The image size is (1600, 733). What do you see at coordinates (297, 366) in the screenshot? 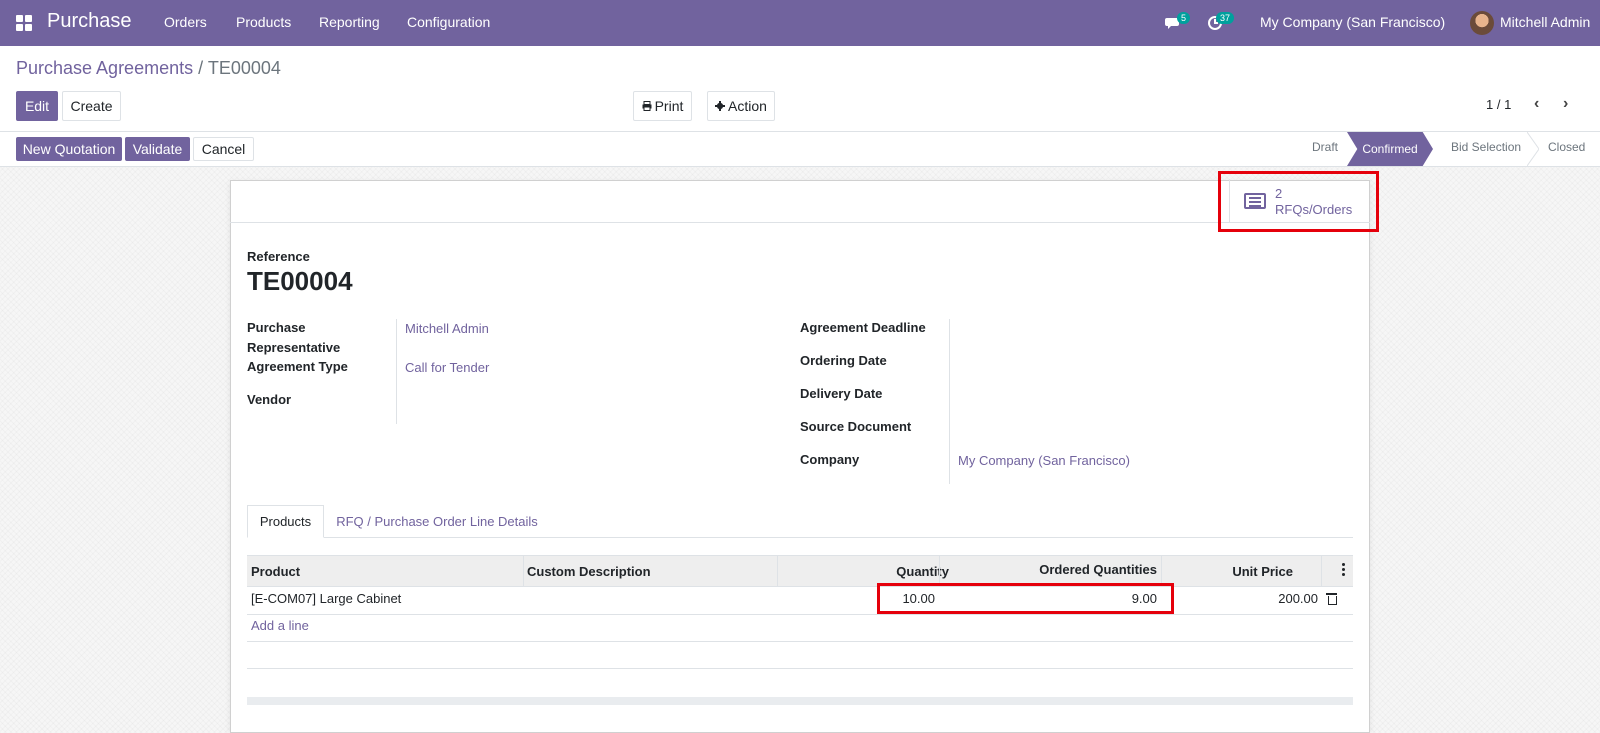
I see `agreement-type-label: Agreement Type` at bounding box center [297, 366].